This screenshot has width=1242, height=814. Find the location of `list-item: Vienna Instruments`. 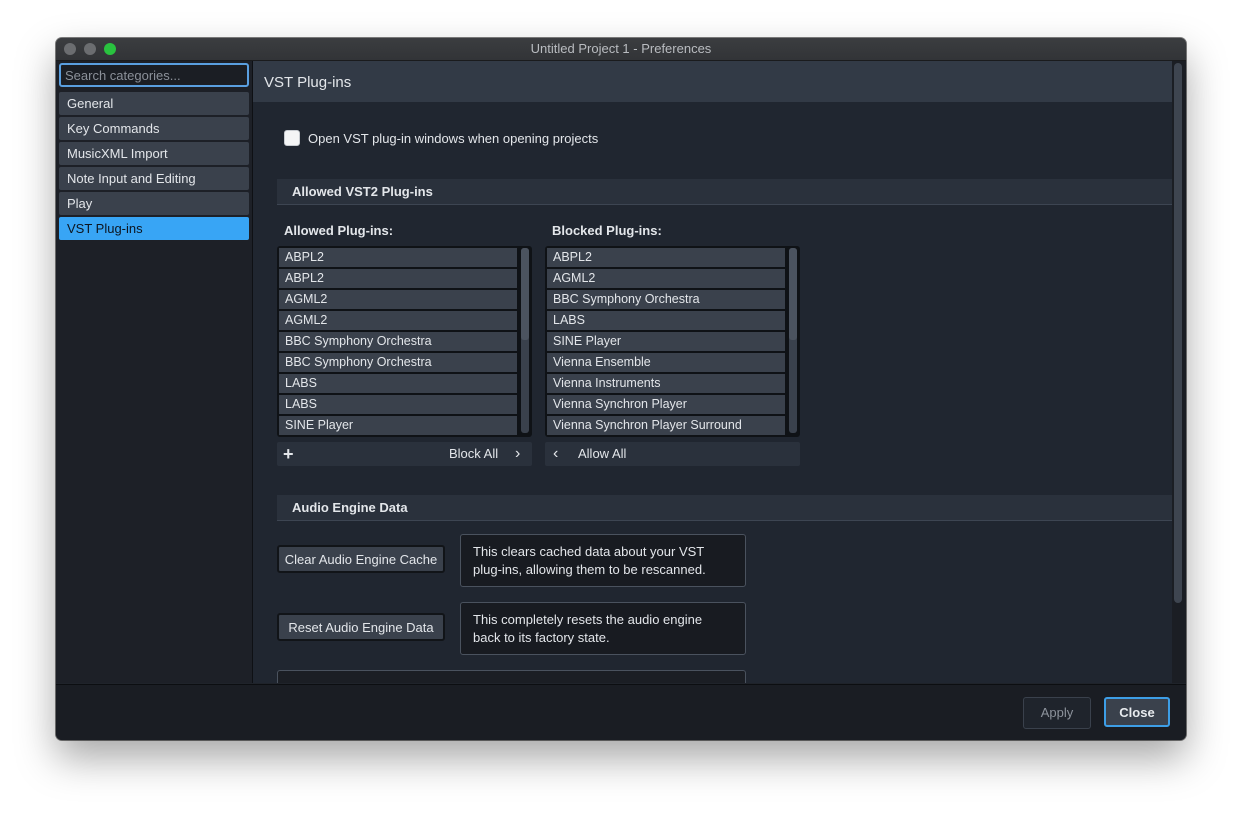

list-item: Vienna Instruments is located at coordinates (666, 383).